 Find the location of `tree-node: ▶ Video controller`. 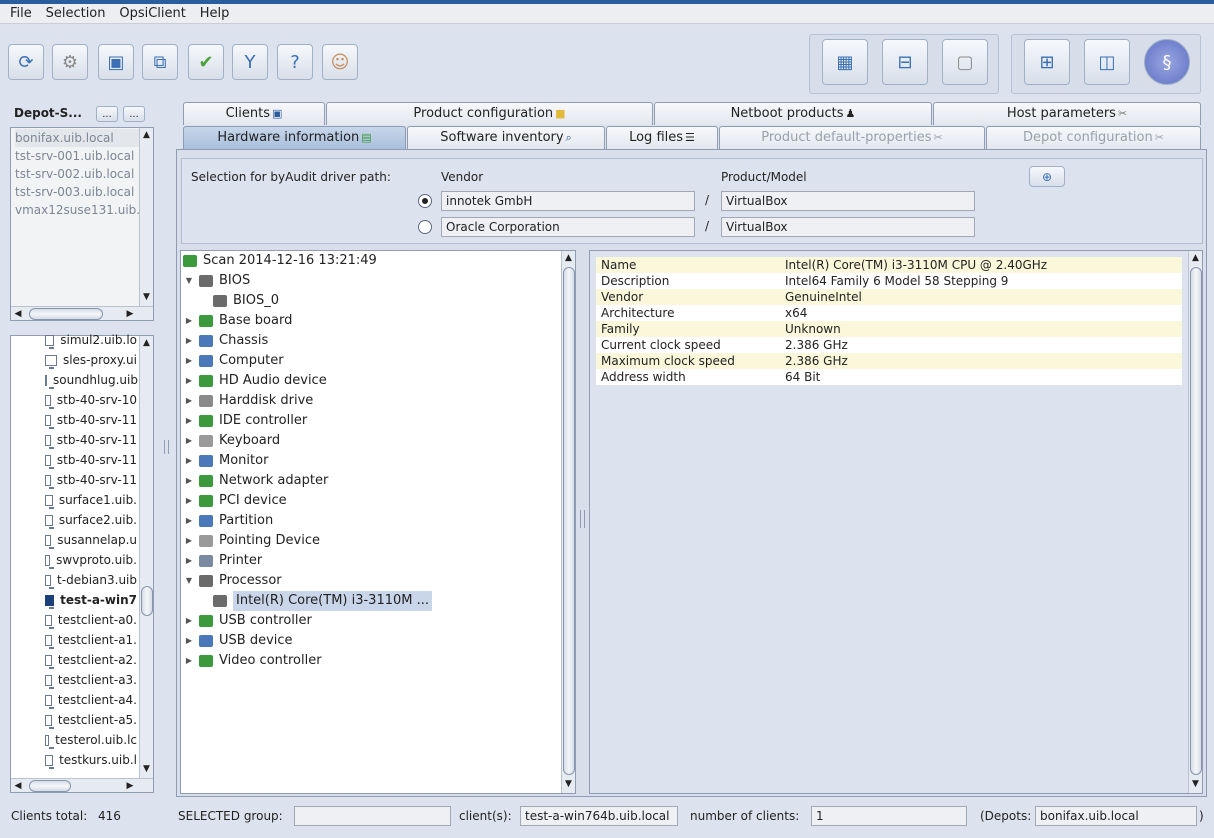

tree-node: ▶ Video controller is located at coordinates (252, 661).